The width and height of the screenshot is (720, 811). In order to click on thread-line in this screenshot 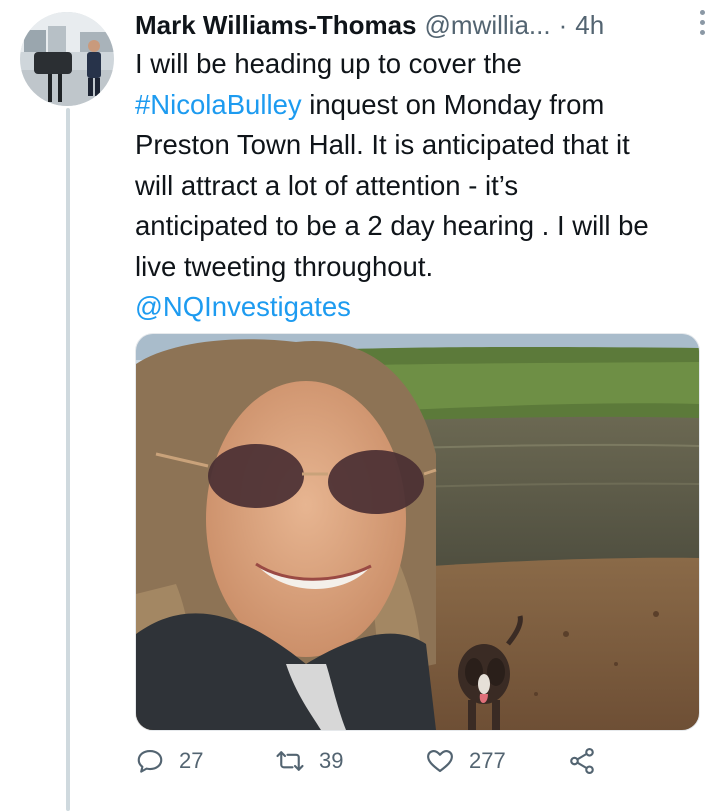, I will do `click(68, 459)`.